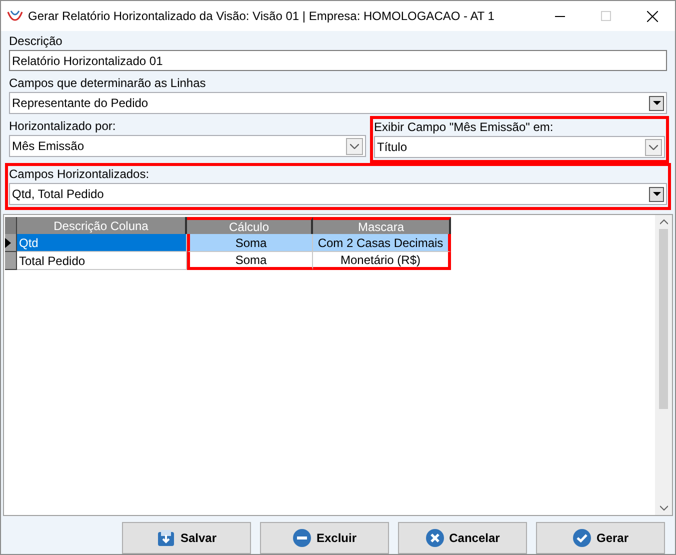  What do you see at coordinates (582, 538) in the screenshot?
I see `check-circle-icon` at bounding box center [582, 538].